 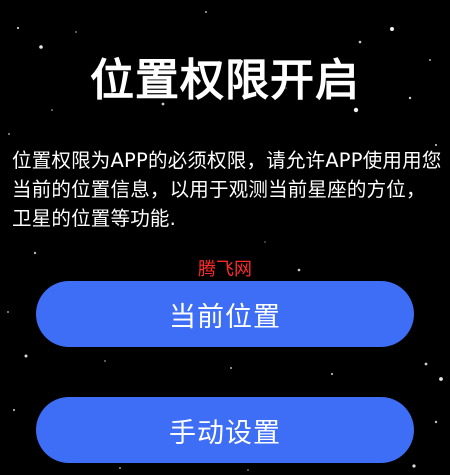 What do you see at coordinates (225, 430) in the screenshot?
I see `manual-setup-button: 手动设置` at bounding box center [225, 430].